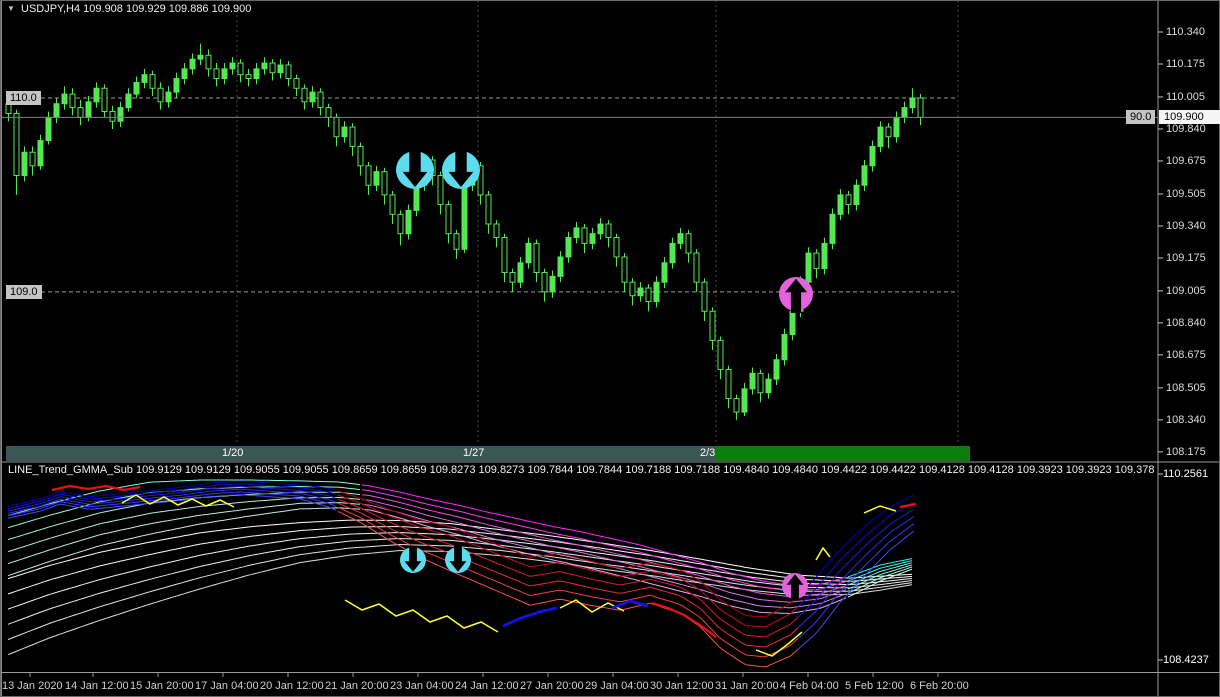 The height and width of the screenshot is (697, 1220). What do you see at coordinates (823, 553) in the screenshot?
I see `yellow-mark-right1` at bounding box center [823, 553].